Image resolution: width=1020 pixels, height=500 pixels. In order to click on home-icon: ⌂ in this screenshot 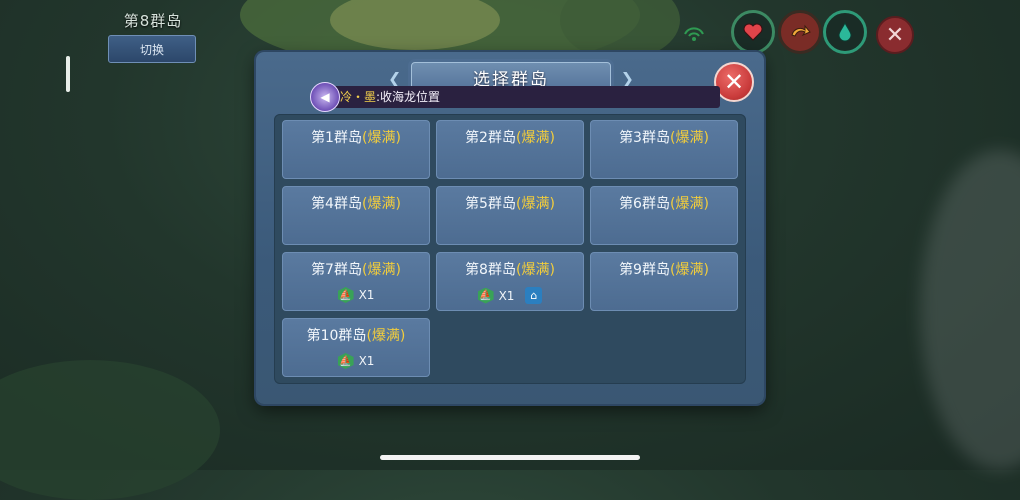, I will do `click(534, 295)`.